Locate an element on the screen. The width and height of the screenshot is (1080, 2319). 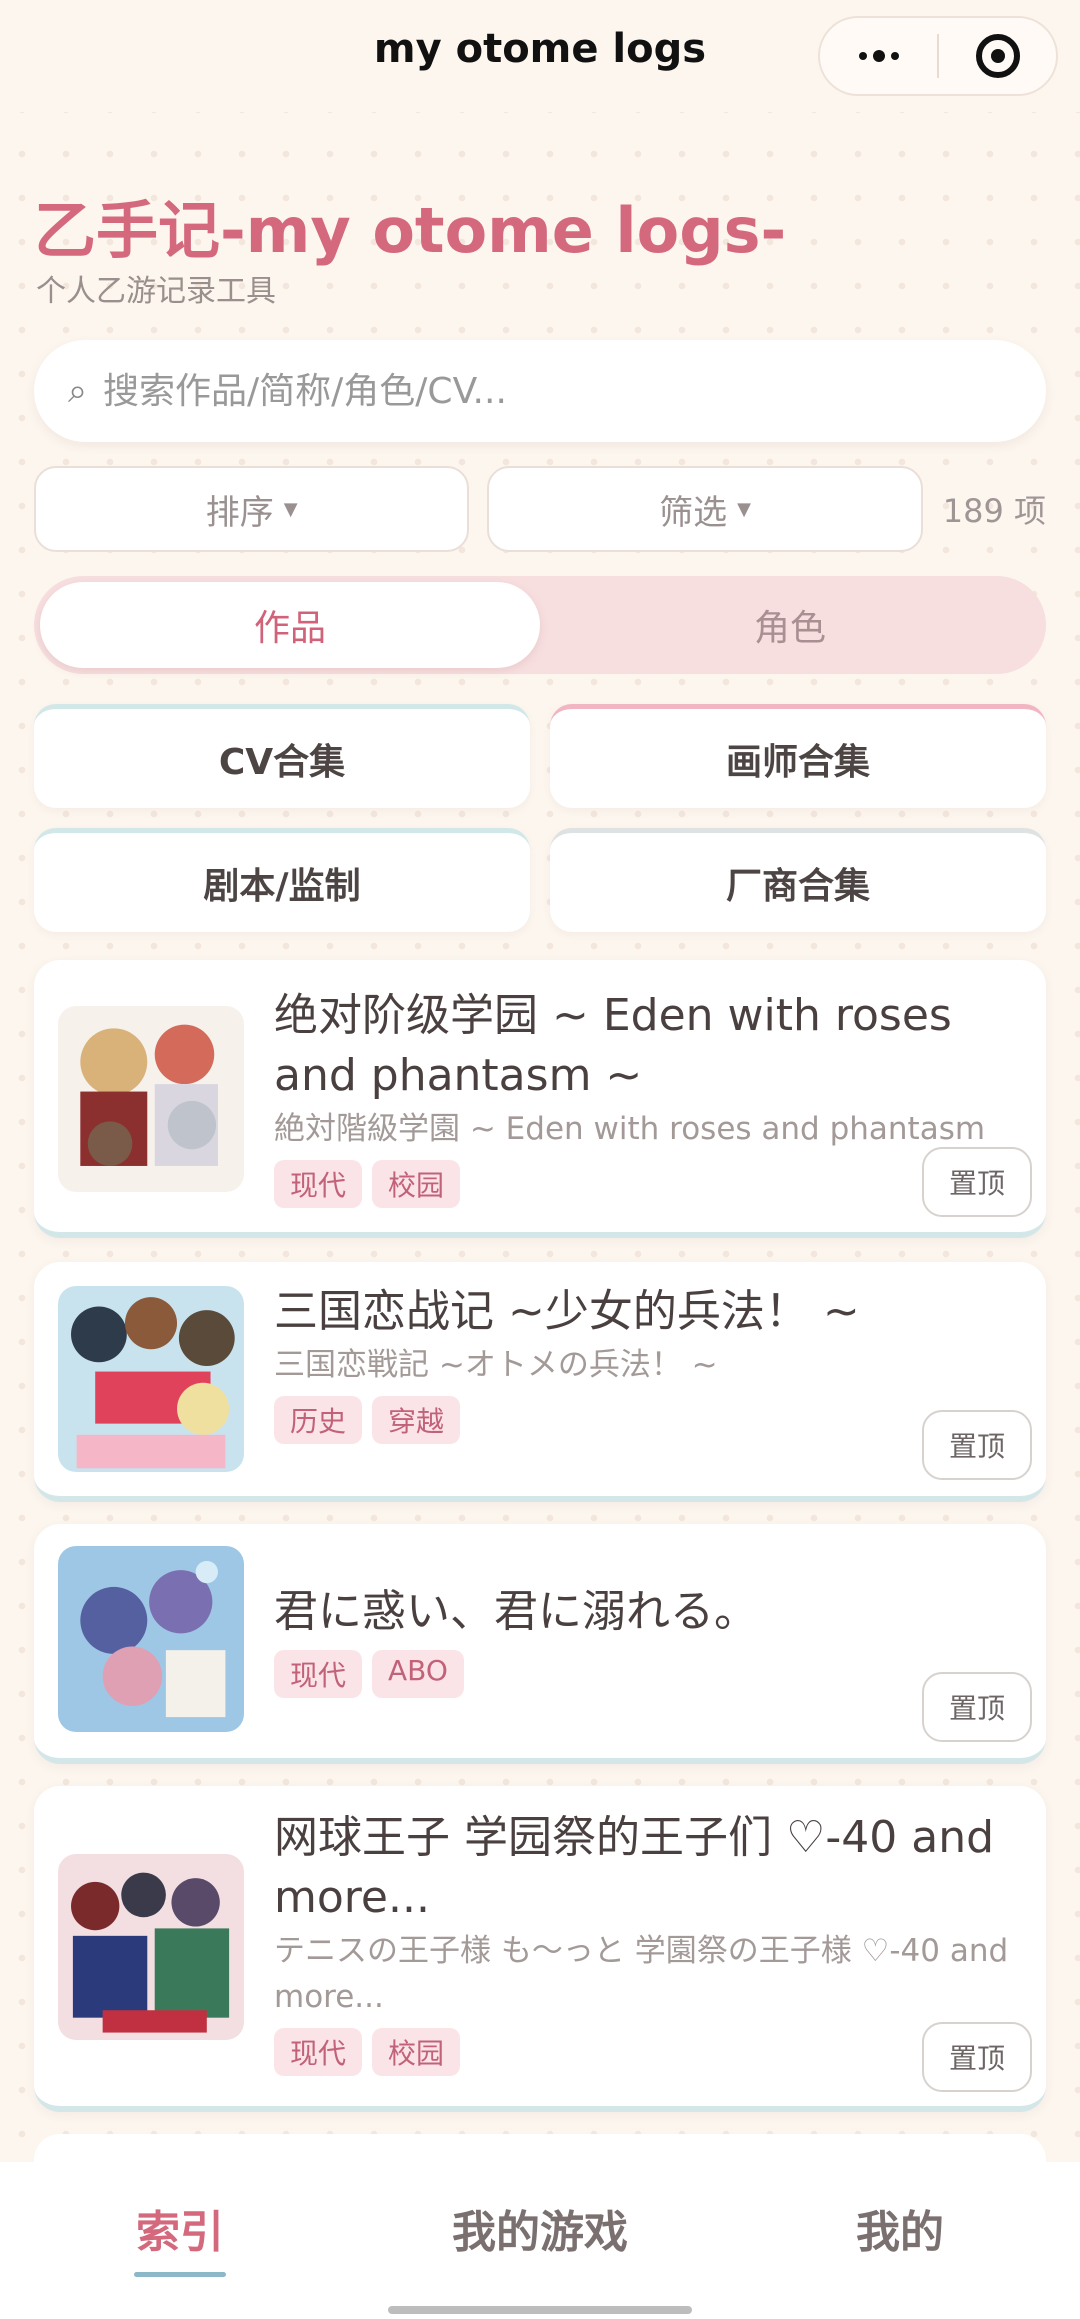
tab-label: 索引 is located at coordinates (180, 2232).